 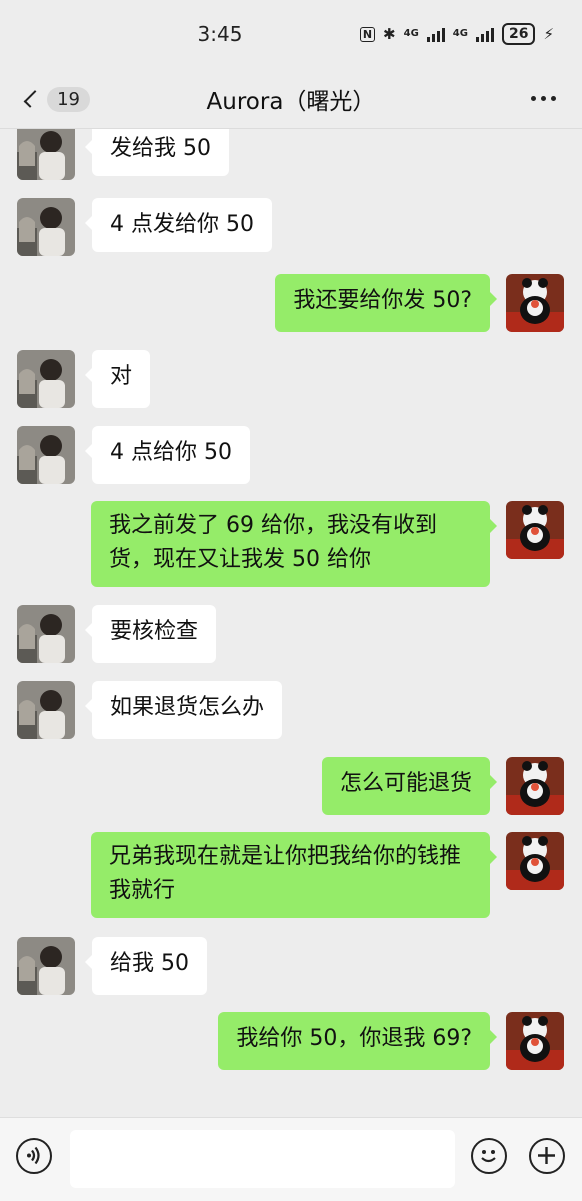 I want to click on plus-icon, so click(x=546, y=1155).